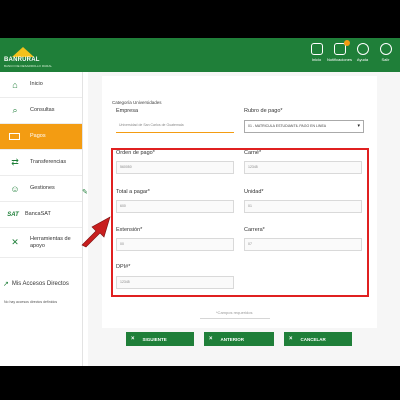 This screenshot has height=400, width=400. I want to click on sidebar-item-label: BancaSAT, so click(38, 214).